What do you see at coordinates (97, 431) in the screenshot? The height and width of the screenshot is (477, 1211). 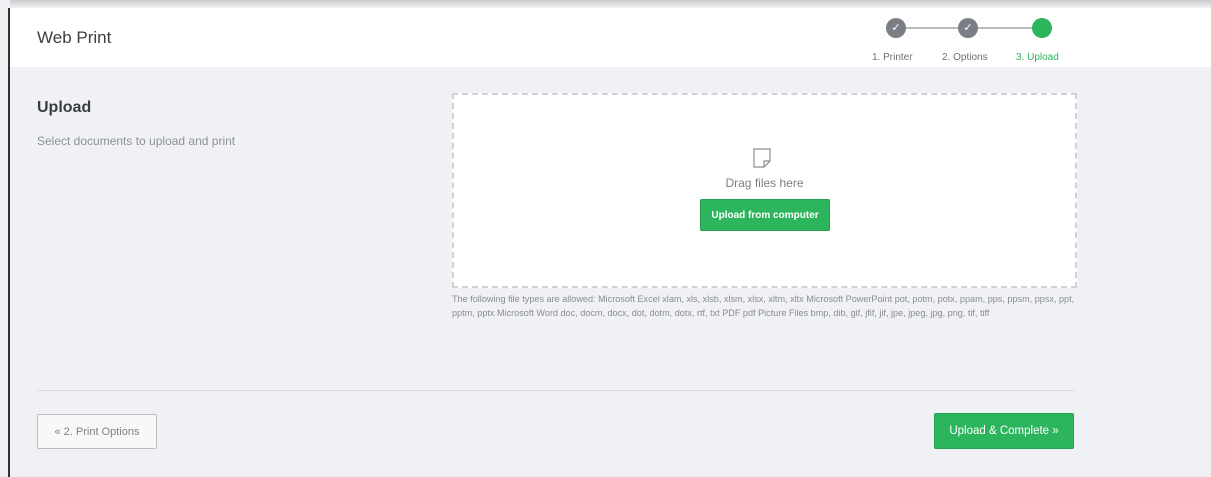 I see `back-print-options-button: « 2. Print Options` at bounding box center [97, 431].